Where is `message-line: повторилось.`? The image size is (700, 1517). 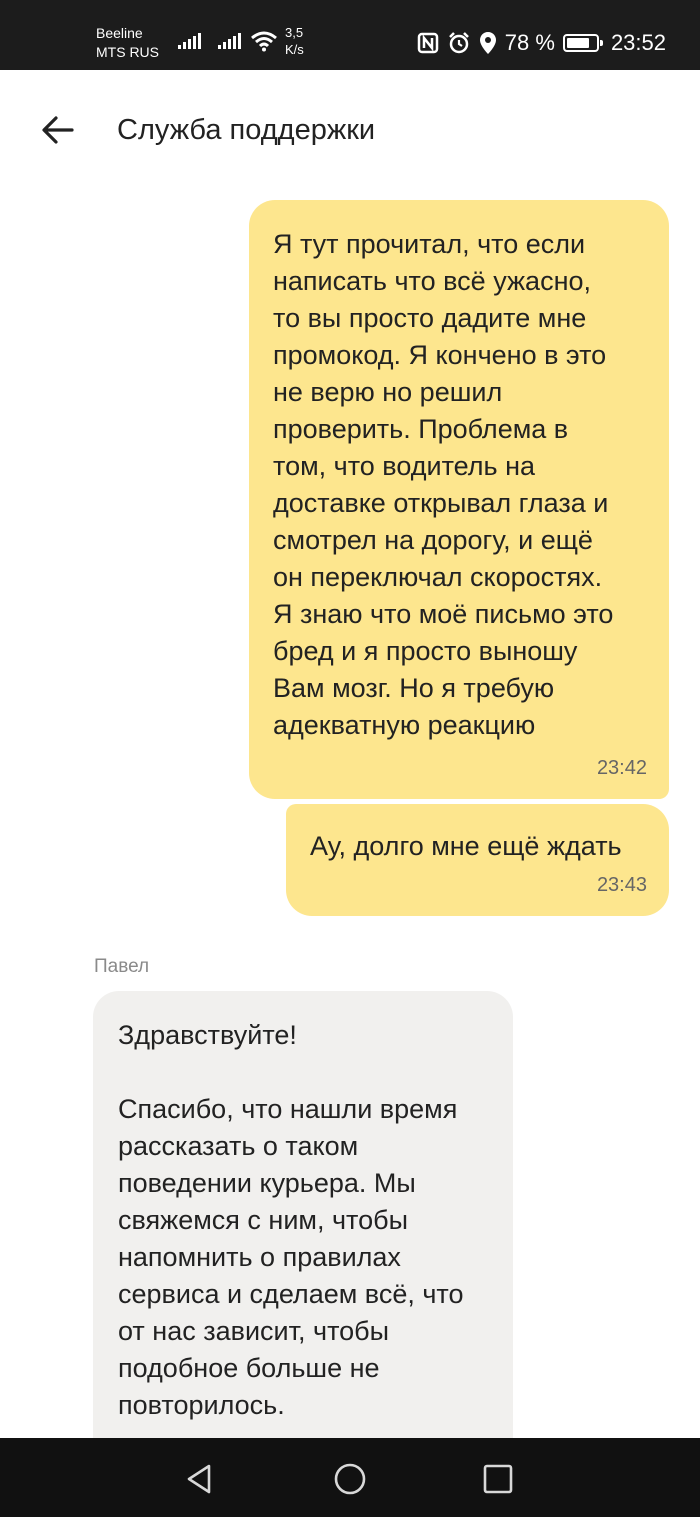
message-line: повторилось. is located at coordinates (201, 1405).